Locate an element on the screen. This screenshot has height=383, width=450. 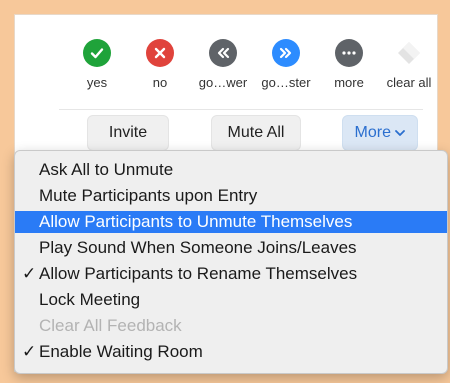
mute-all-button-label: Mute All is located at coordinates (256, 132).